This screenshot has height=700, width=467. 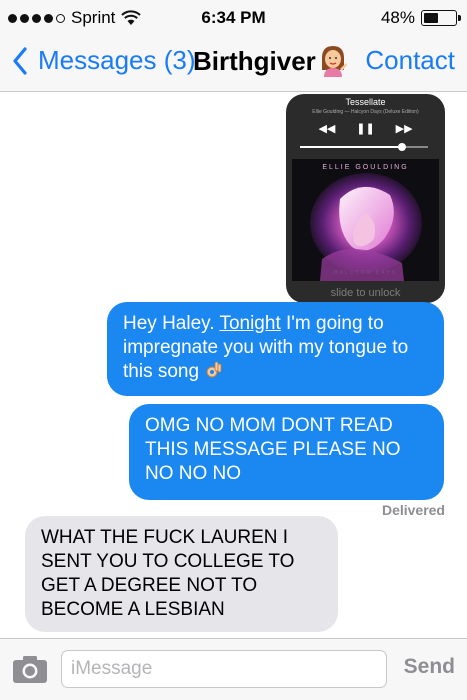 What do you see at coordinates (397, 17) in the screenshot?
I see `battery-percent: 48%` at bounding box center [397, 17].